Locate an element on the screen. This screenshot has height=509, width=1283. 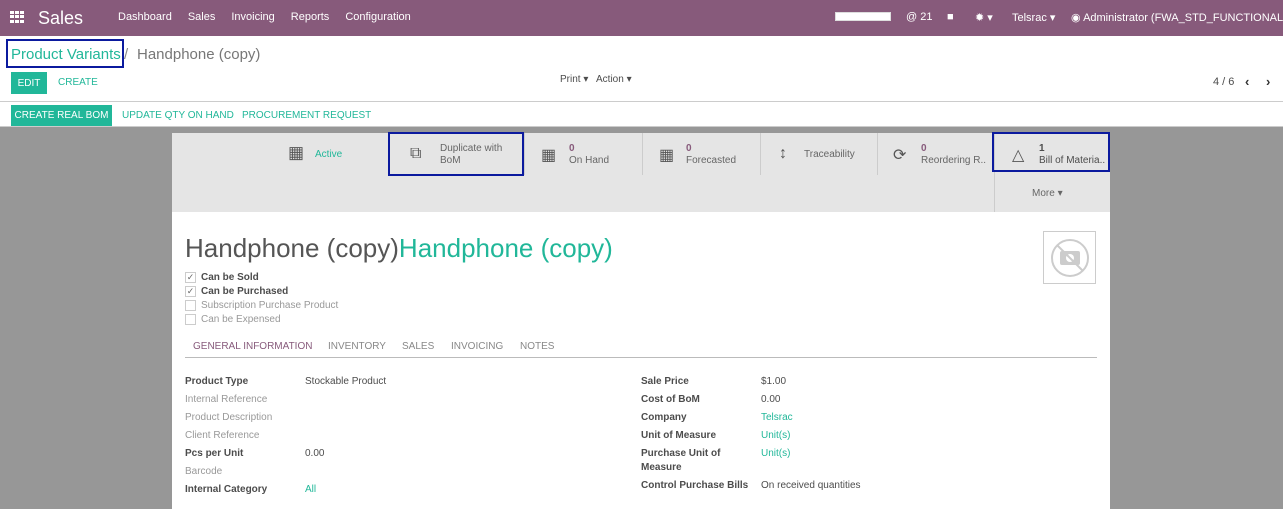
unit-of-measure-label: Unit of Measure is located at coordinates (679, 435).